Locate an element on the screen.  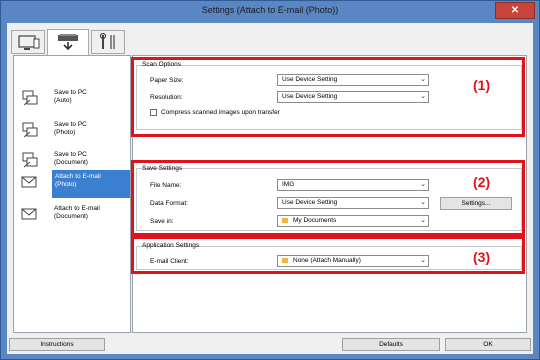
sidebar-item-label: Save to PC (Photo) is located at coordinates (70, 128).